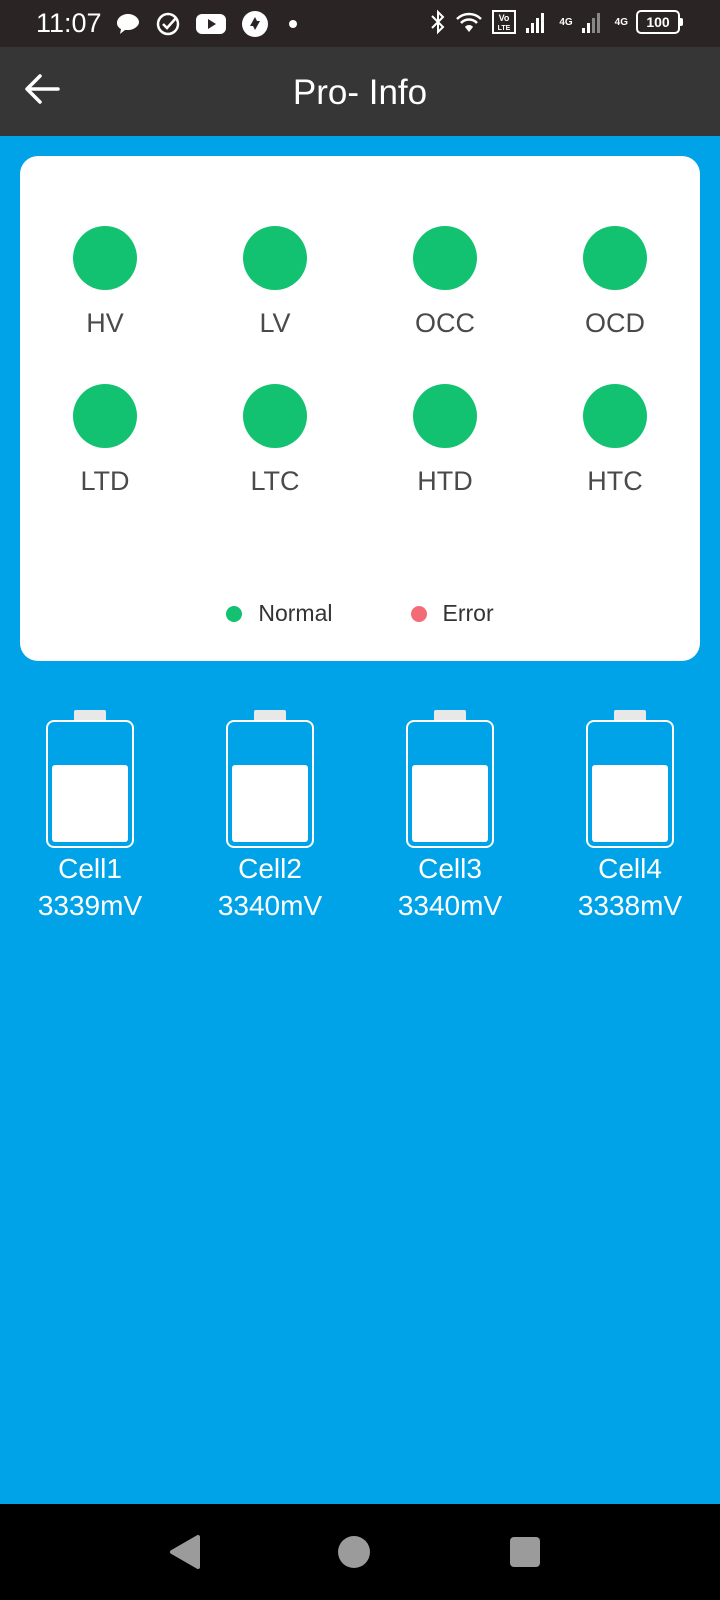  I want to click on indicator-htc: HTC, so click(615, 440).